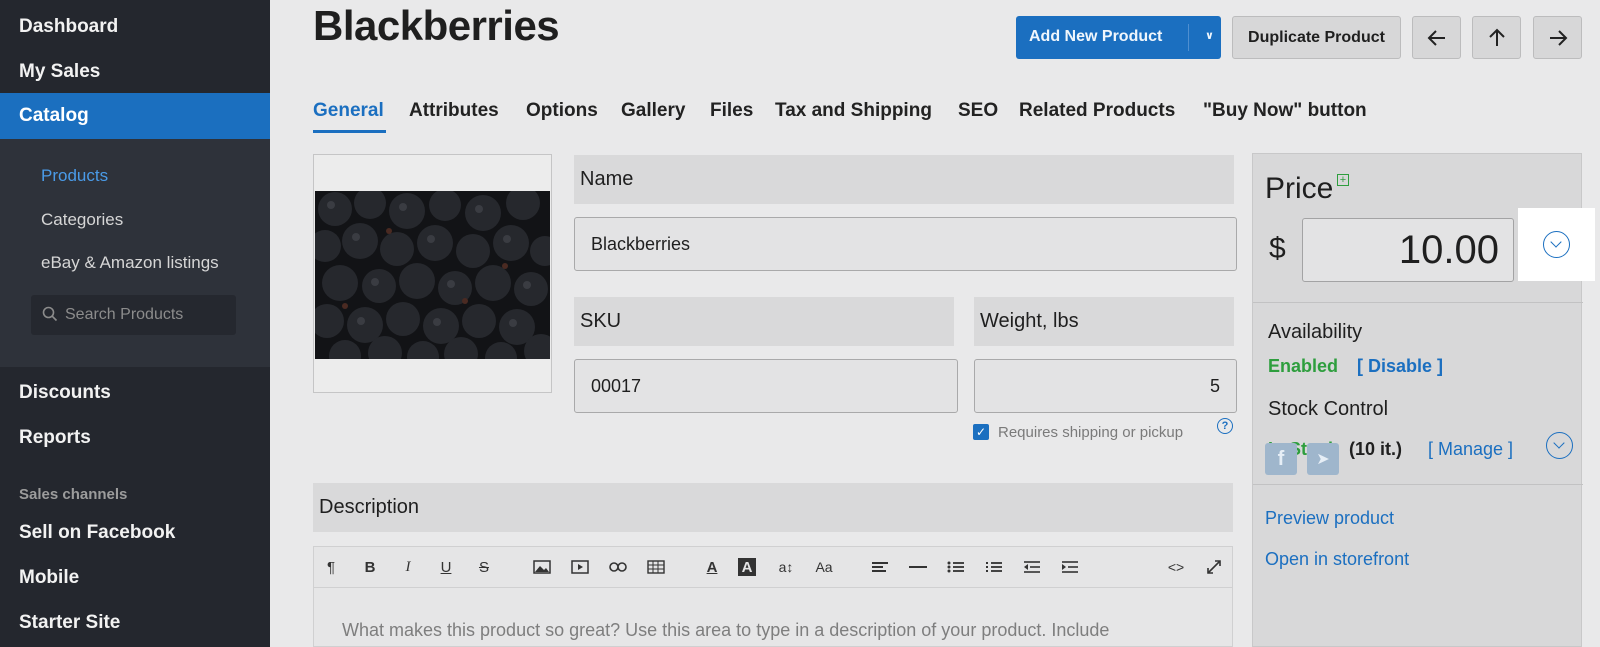  What do you see at coordinates (562, 111) in the screenshot?
I see `tab-options: Options` at bounding box center [562, 111].